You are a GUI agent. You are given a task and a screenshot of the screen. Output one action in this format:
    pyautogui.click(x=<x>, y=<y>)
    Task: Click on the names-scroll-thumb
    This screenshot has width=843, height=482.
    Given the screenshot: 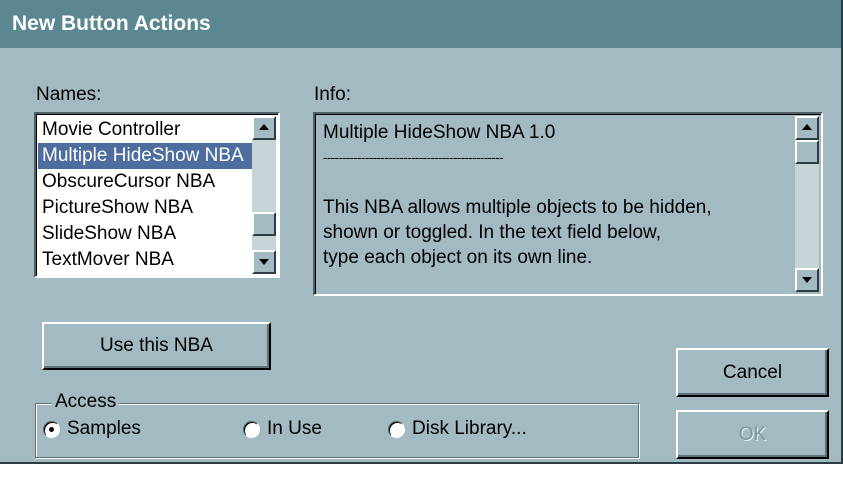 What is the action you would take?
    pyautogui.click(x=264, y=224)
    